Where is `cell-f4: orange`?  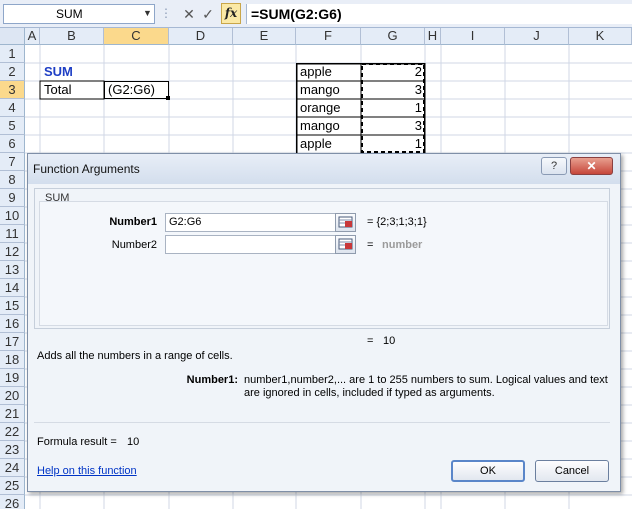
cell-f4: orange is located at coordinates (329, 108).